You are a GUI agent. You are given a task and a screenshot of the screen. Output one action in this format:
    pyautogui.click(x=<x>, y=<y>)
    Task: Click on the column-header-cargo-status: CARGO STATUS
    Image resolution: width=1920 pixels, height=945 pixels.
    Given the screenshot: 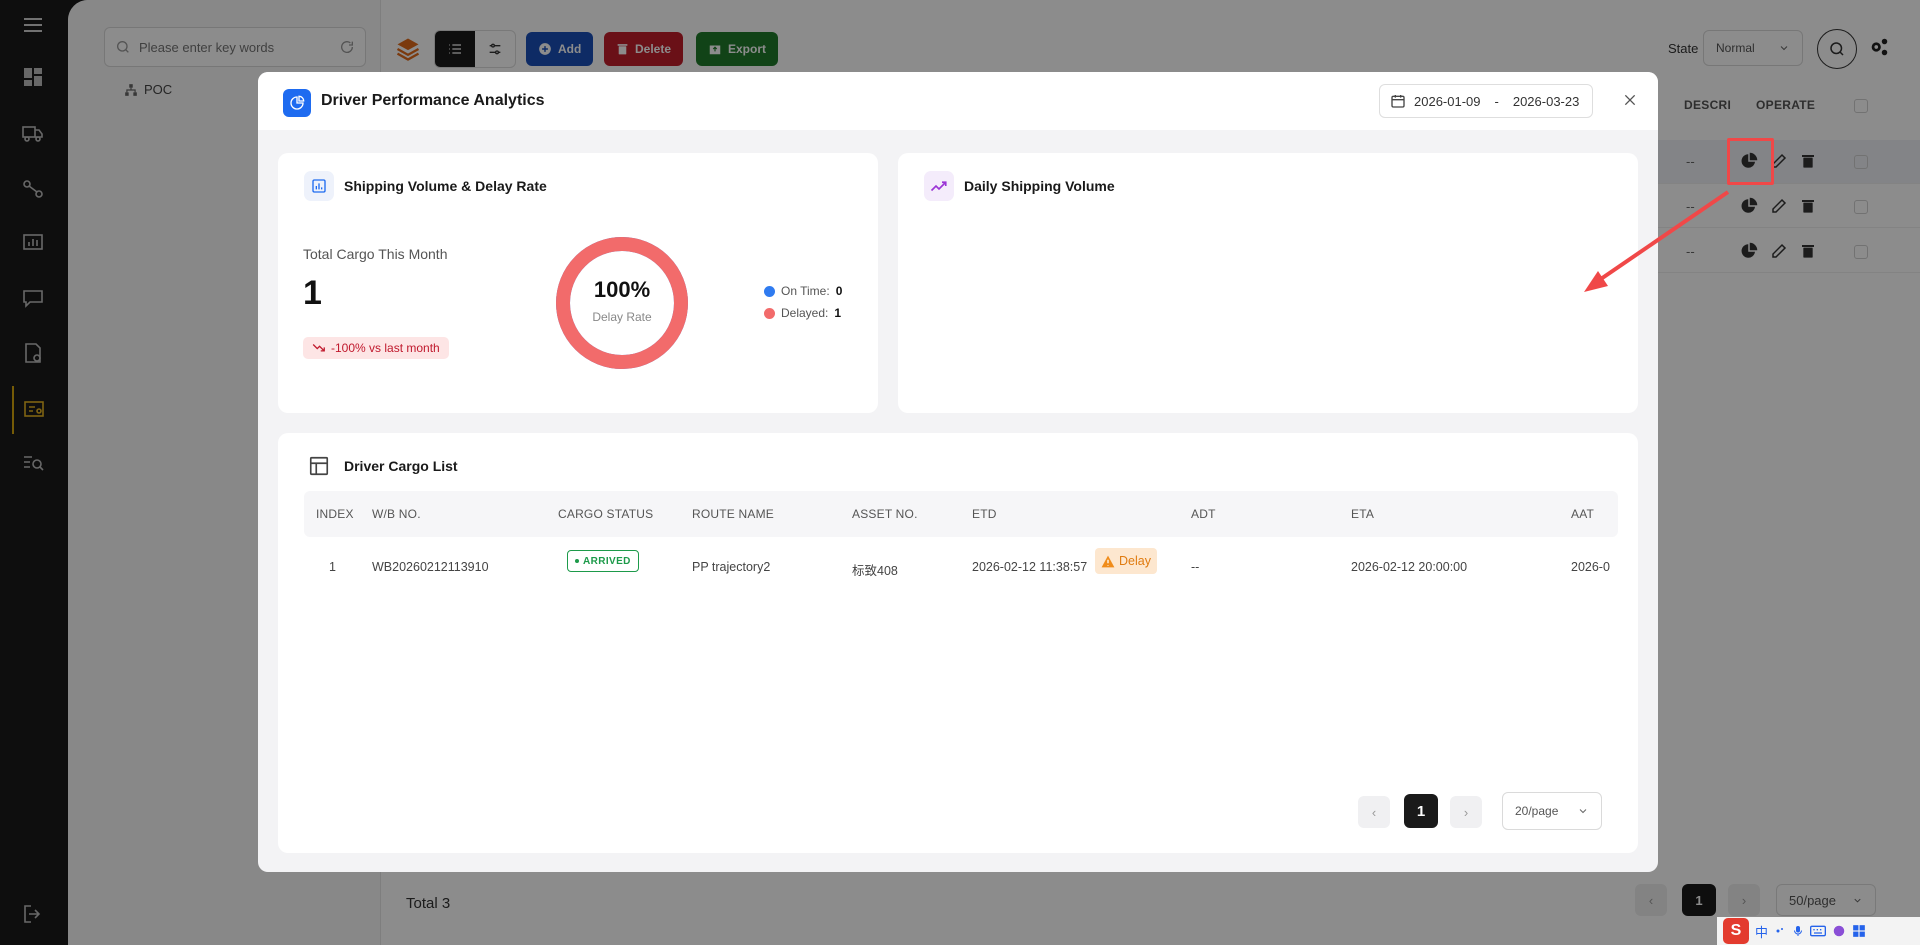 What is the action you would take?
    pyautogui.click(x=606, y=514)
    